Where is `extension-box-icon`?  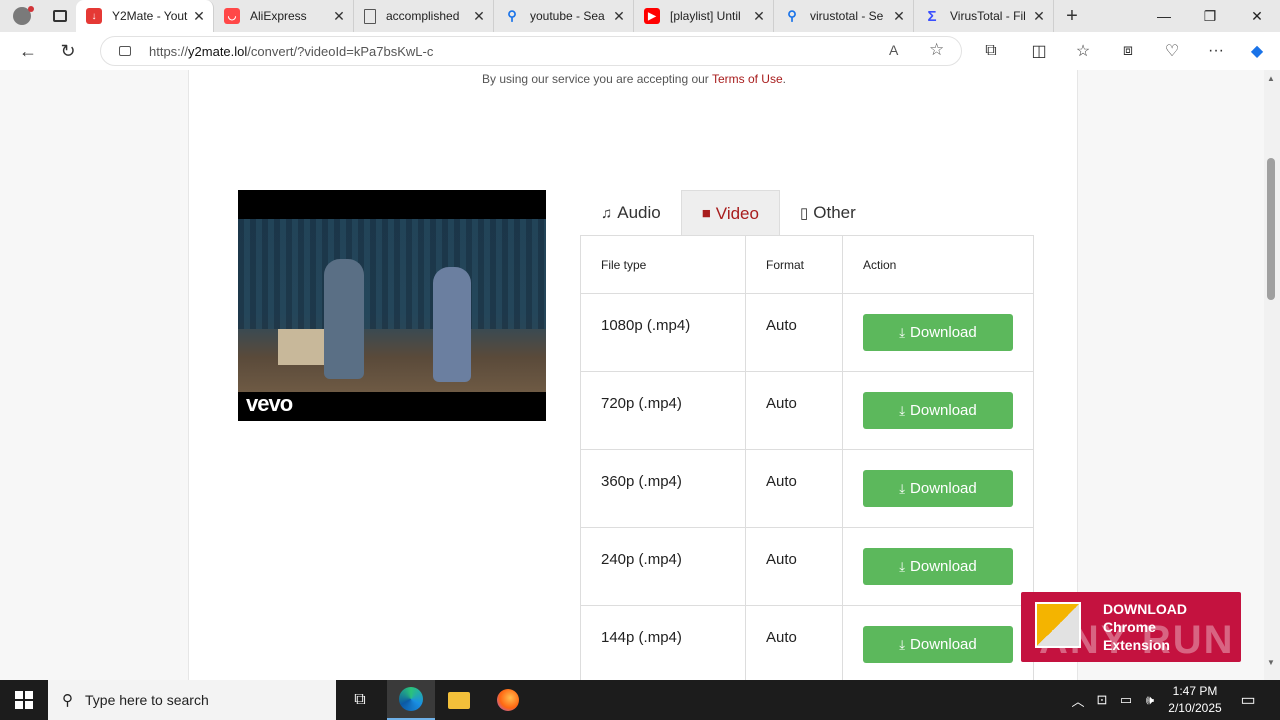
extension-box-icon is located at coordinates (1058, 625).